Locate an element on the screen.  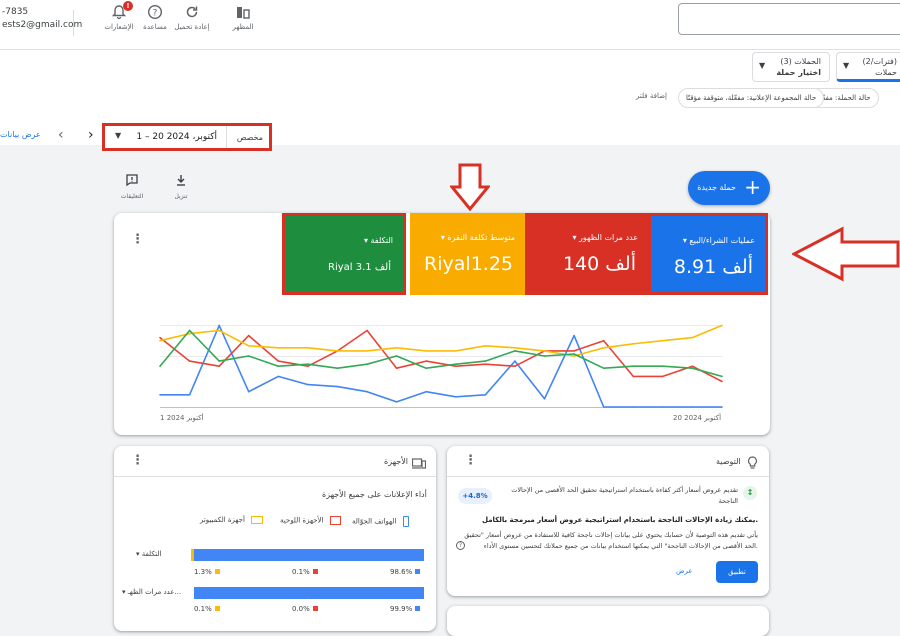
desktop-icon is located at coordinates (257, 520).